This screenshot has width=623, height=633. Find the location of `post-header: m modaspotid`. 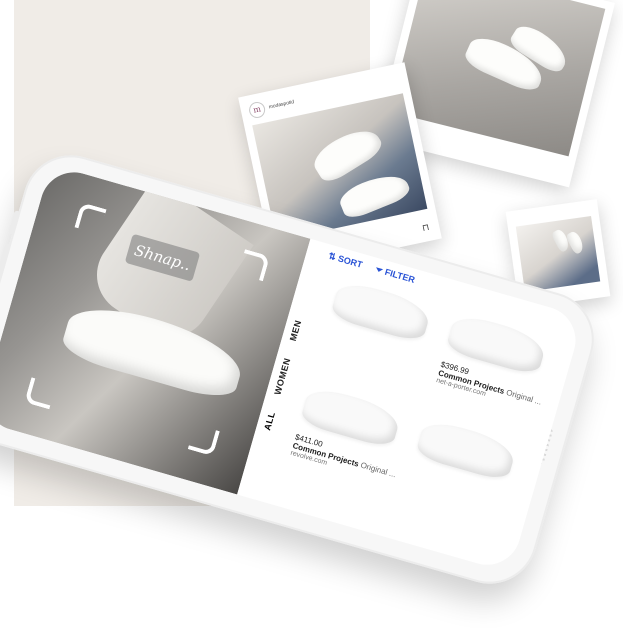

post-header: m modaspotid is located at coordinates (271, 107).